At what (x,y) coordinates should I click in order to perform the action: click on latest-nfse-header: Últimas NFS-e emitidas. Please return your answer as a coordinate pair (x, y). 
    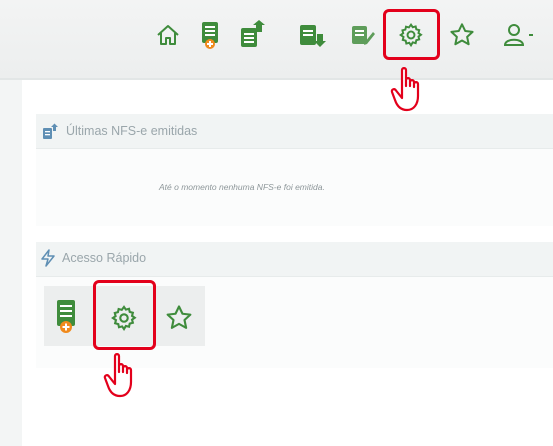
    Looking at the image, I should click on (294, 131).